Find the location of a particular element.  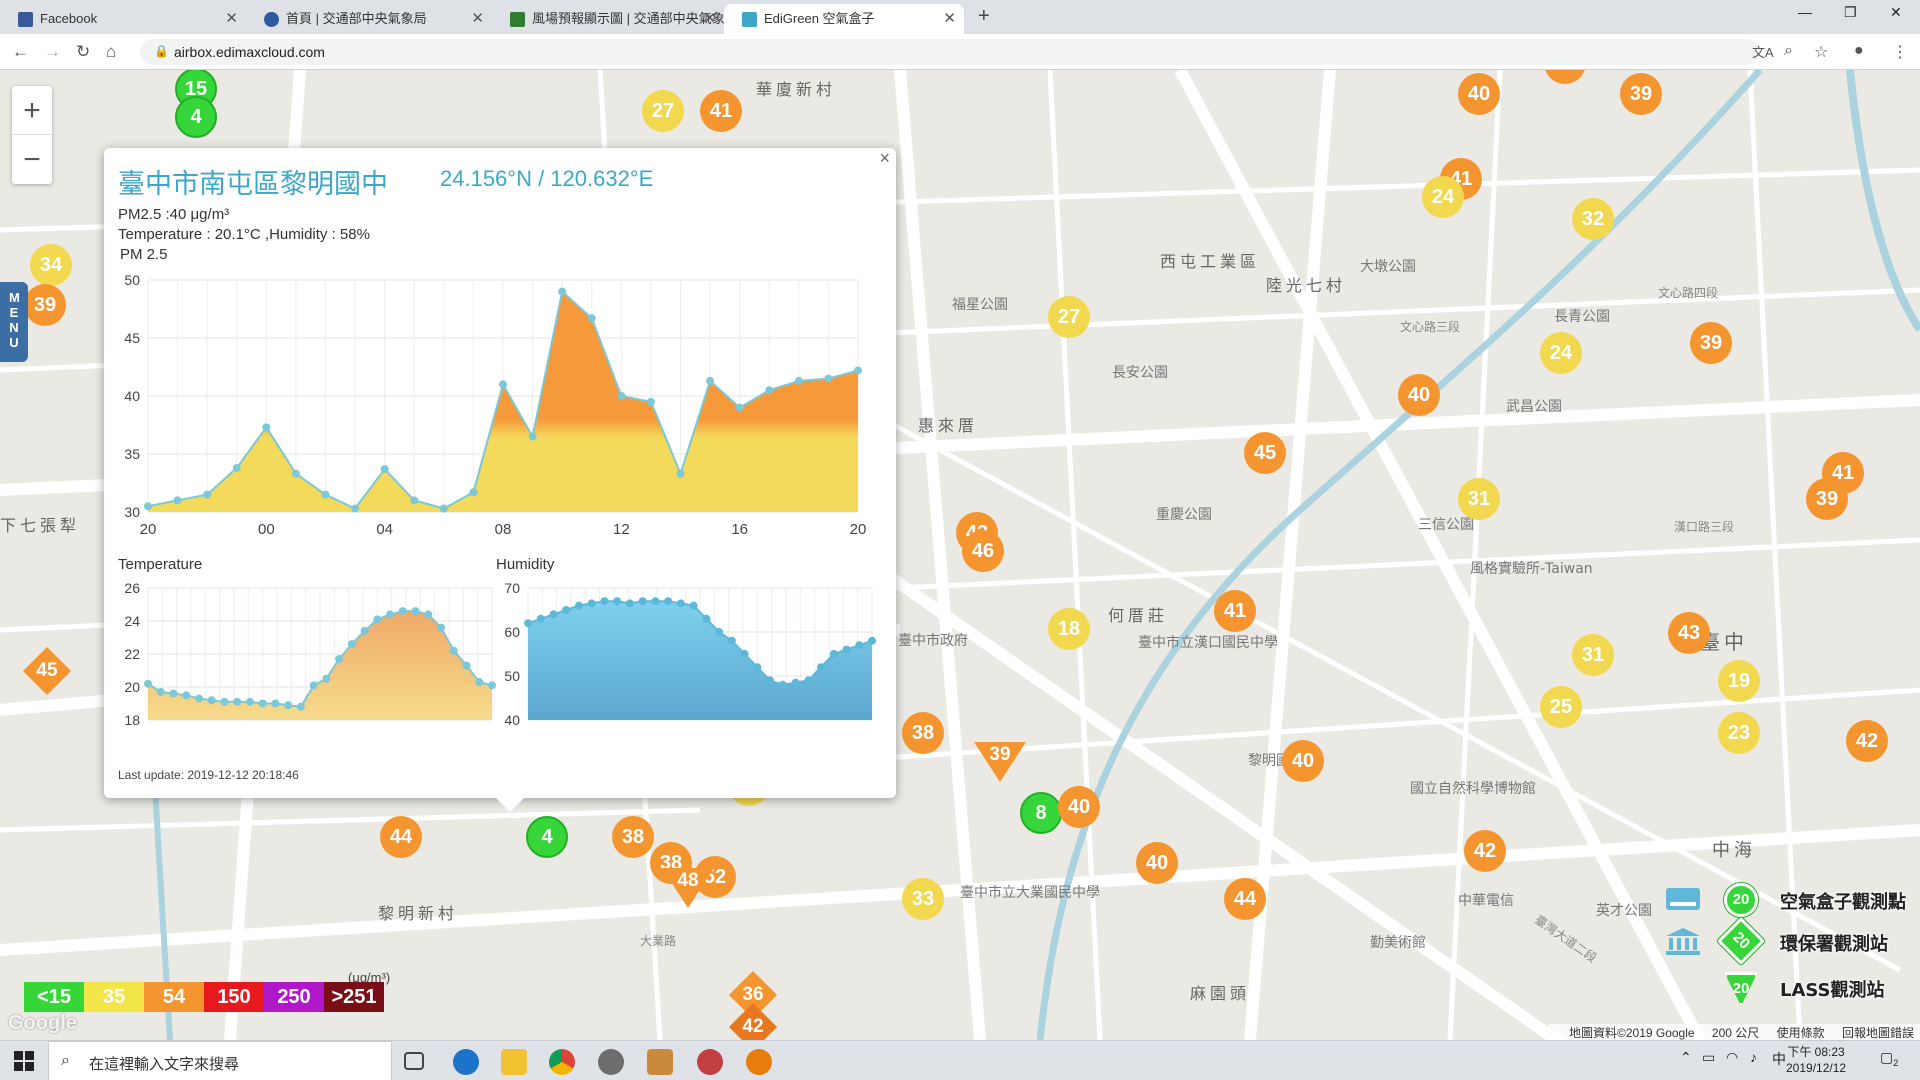

terms-link: 使用條款 is located at coordinates (1801, 1033).